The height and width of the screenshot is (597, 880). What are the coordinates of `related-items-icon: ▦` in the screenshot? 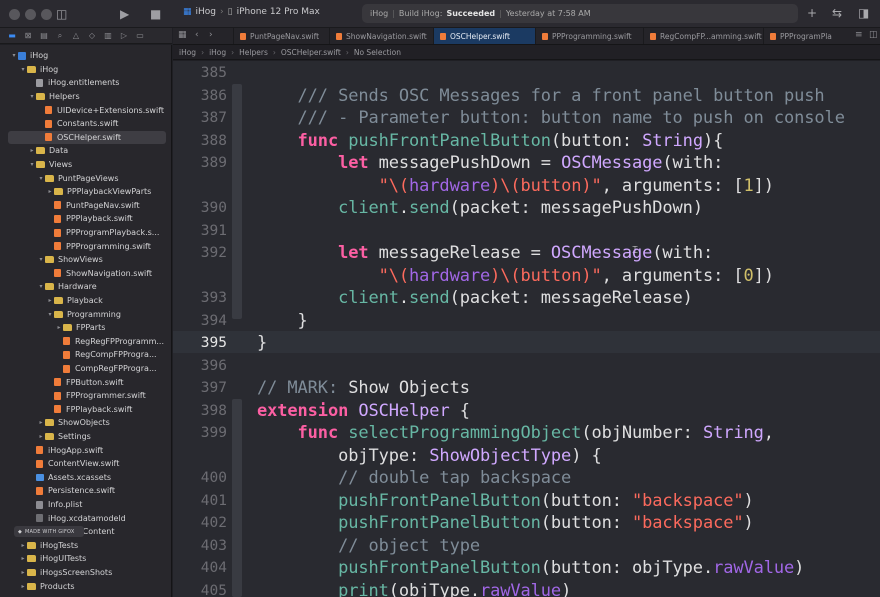 It's located at (182, 35).